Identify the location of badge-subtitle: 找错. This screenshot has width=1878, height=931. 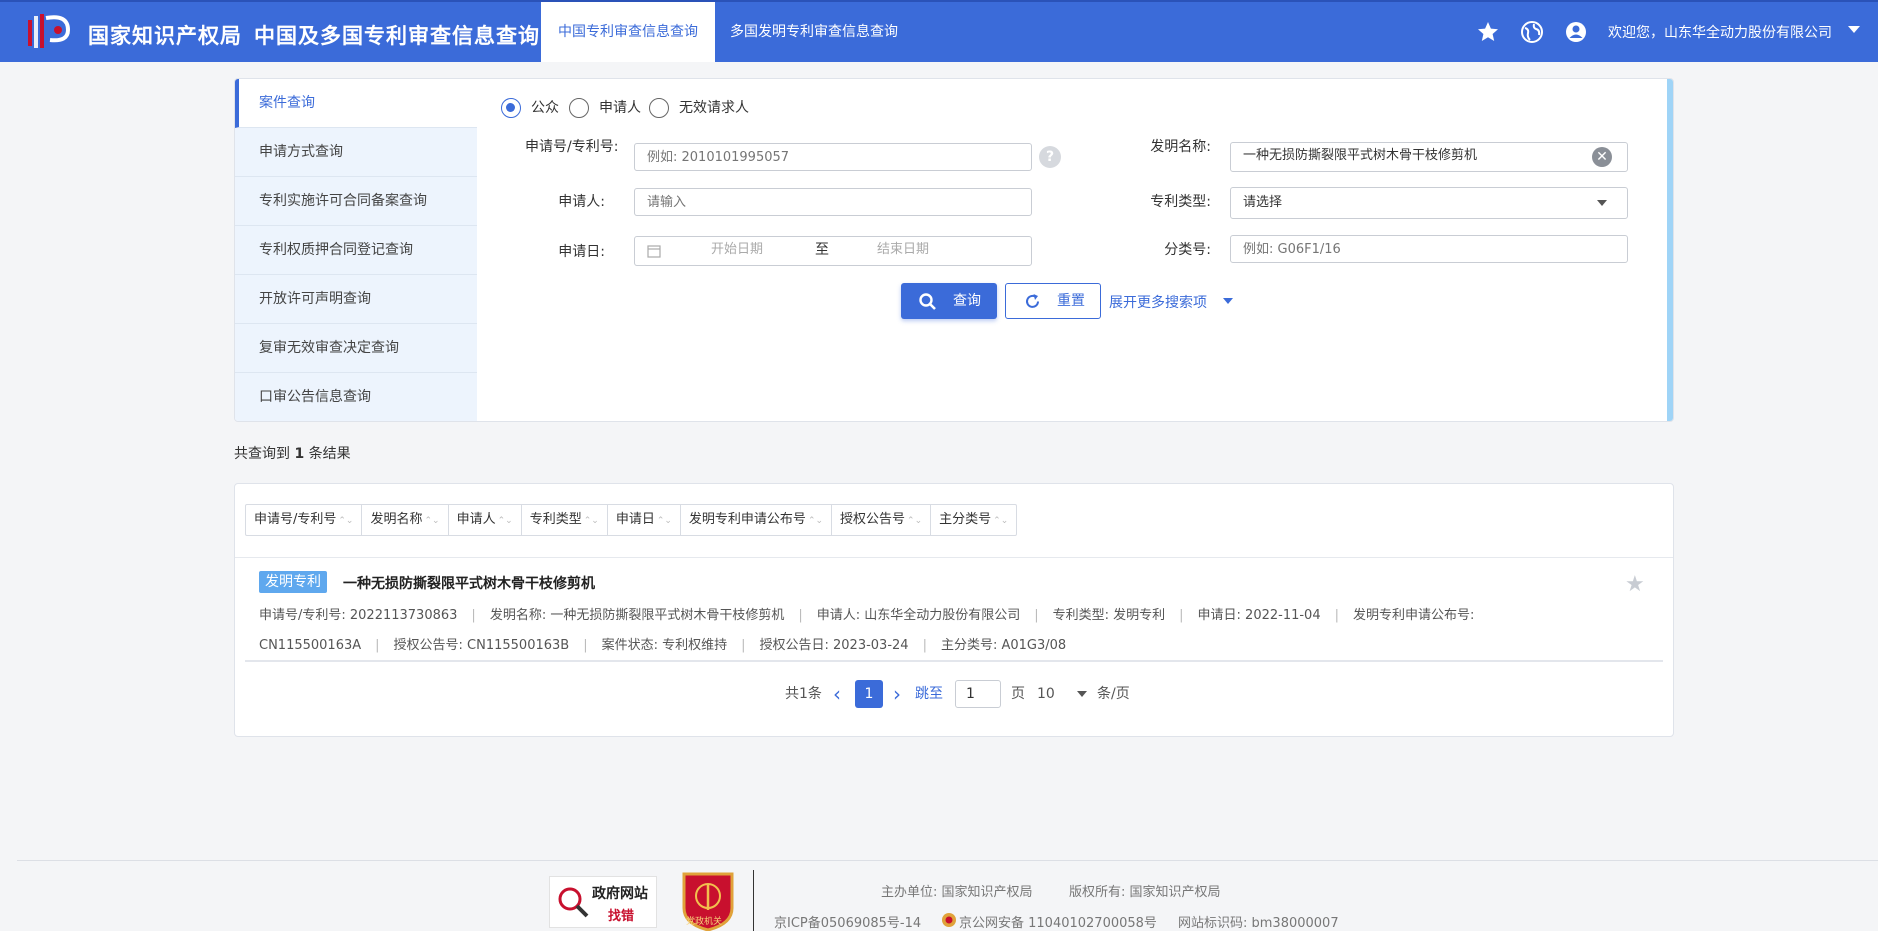
(621, 916).